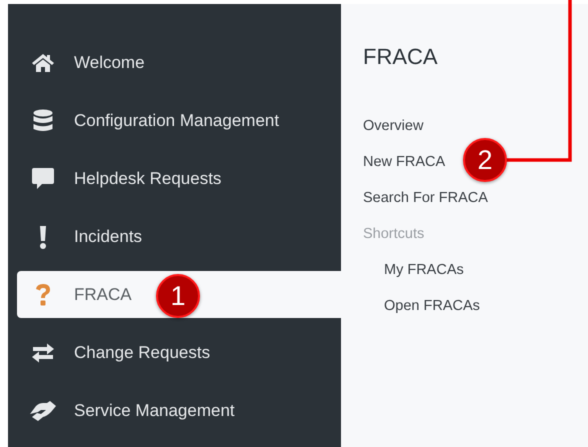  Describe the element at coordinates (43, 352) in the screenshot. I see `swap-arrows-icon` at that location.